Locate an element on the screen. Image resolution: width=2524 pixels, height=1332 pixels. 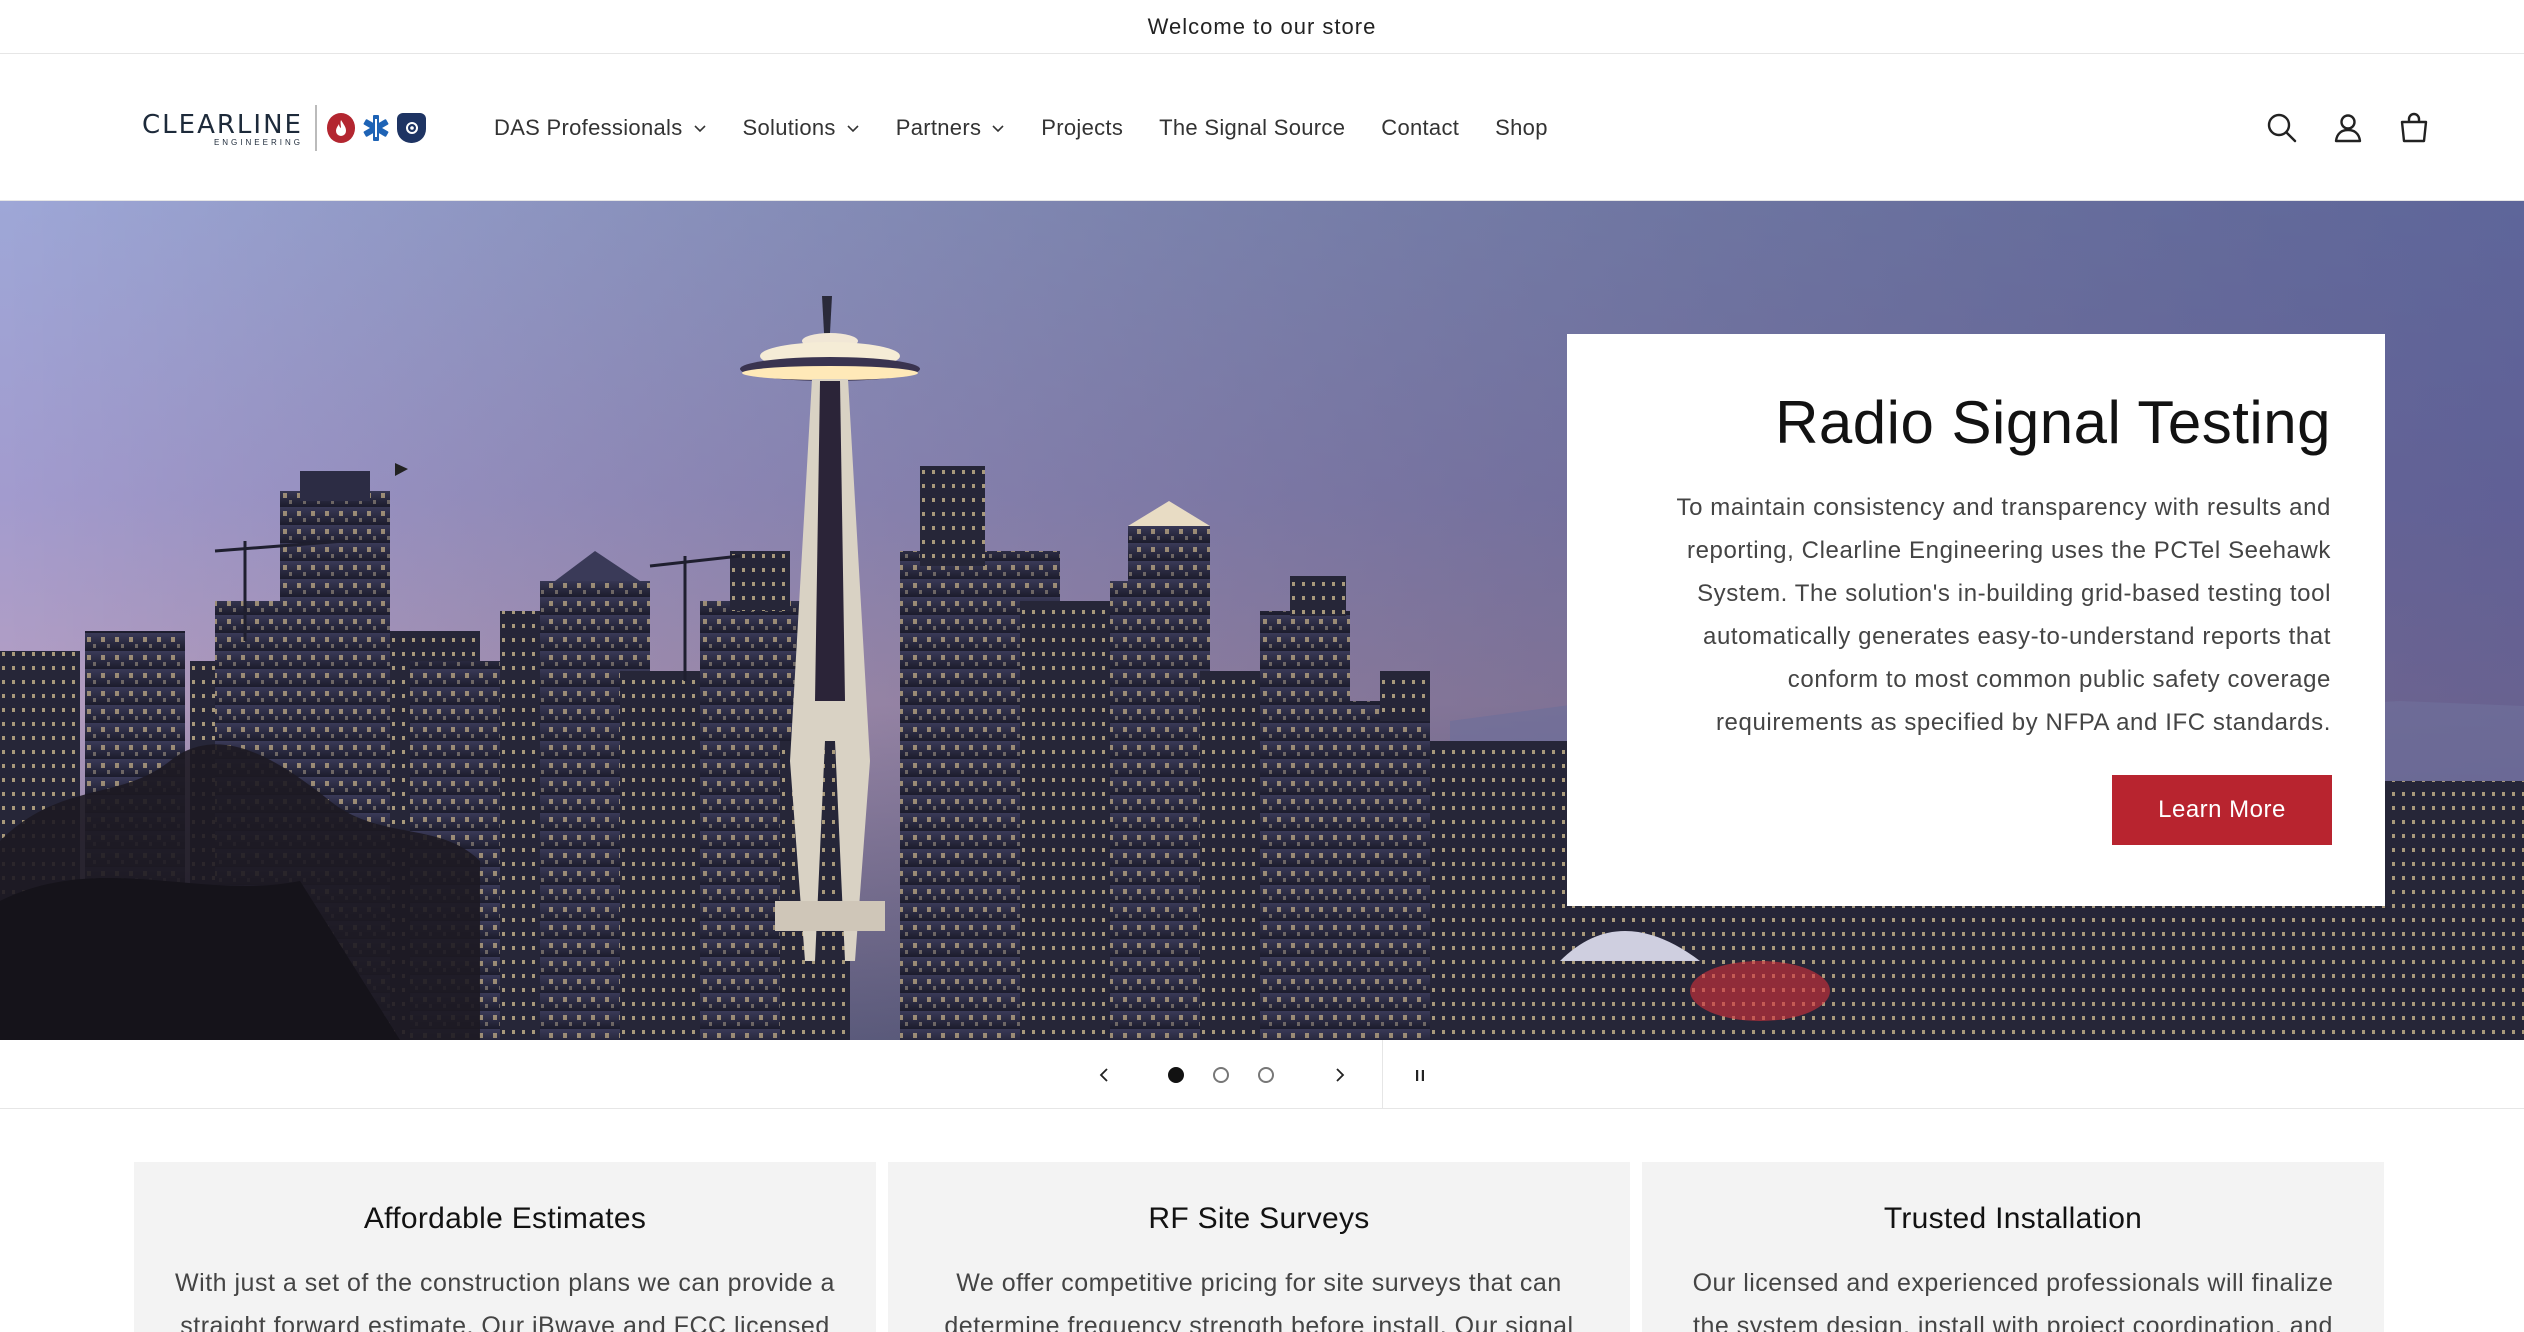
header-actions is located at coordinates (2348, 127).